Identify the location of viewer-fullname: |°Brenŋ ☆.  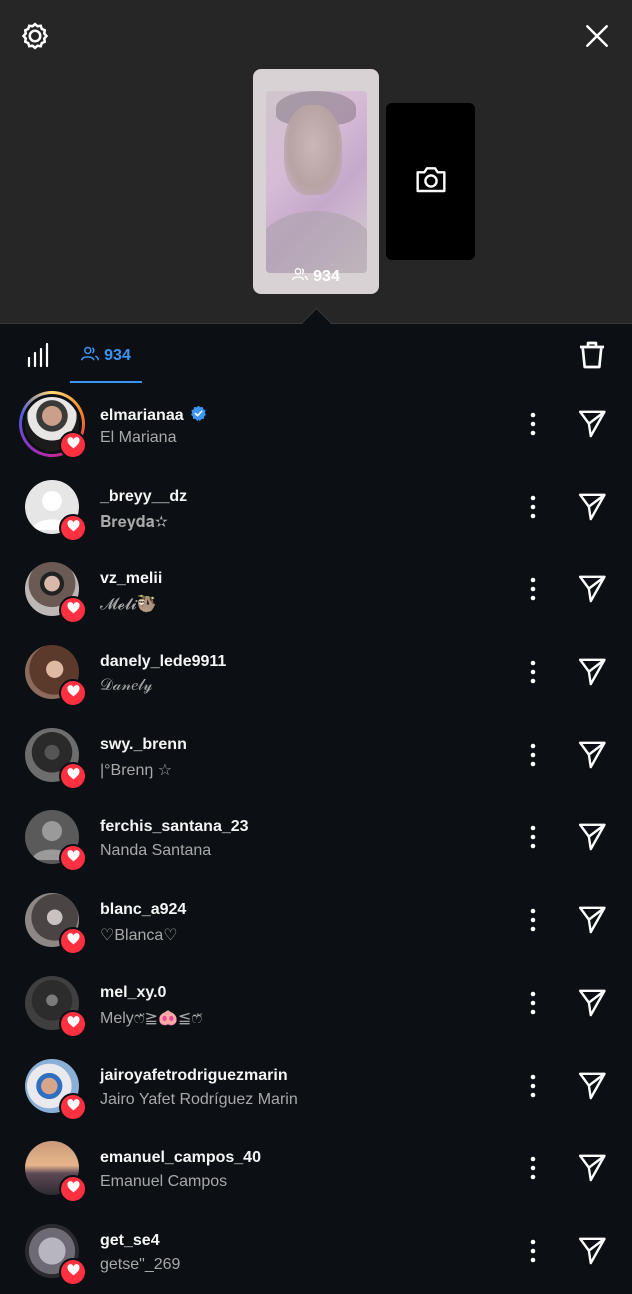
(136, 770).